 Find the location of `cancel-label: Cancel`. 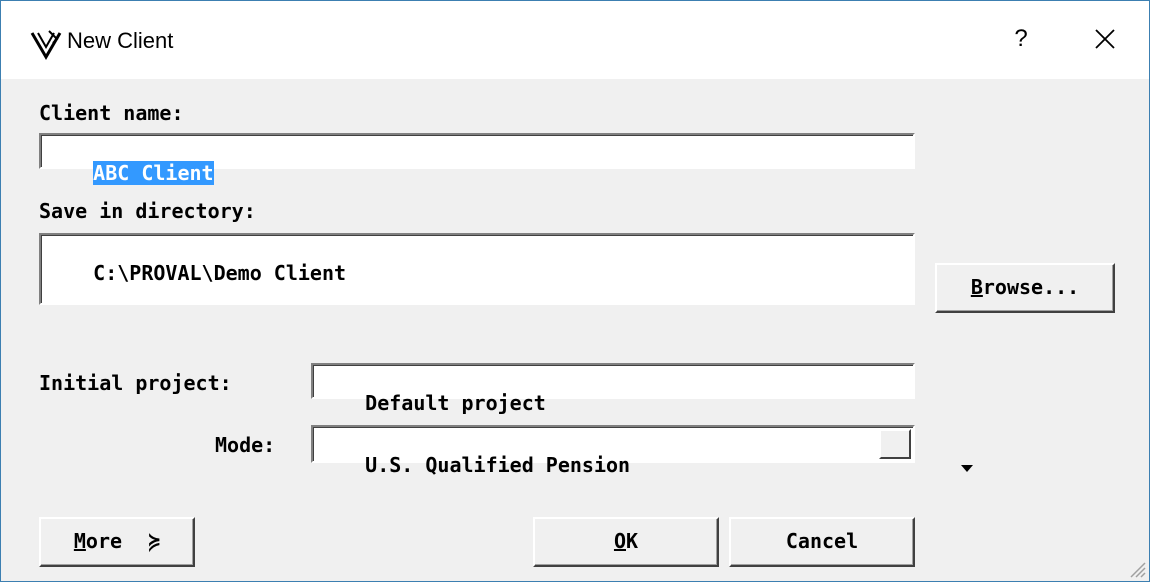

cancel-label: Cancel is located at coordinates (822, 541).